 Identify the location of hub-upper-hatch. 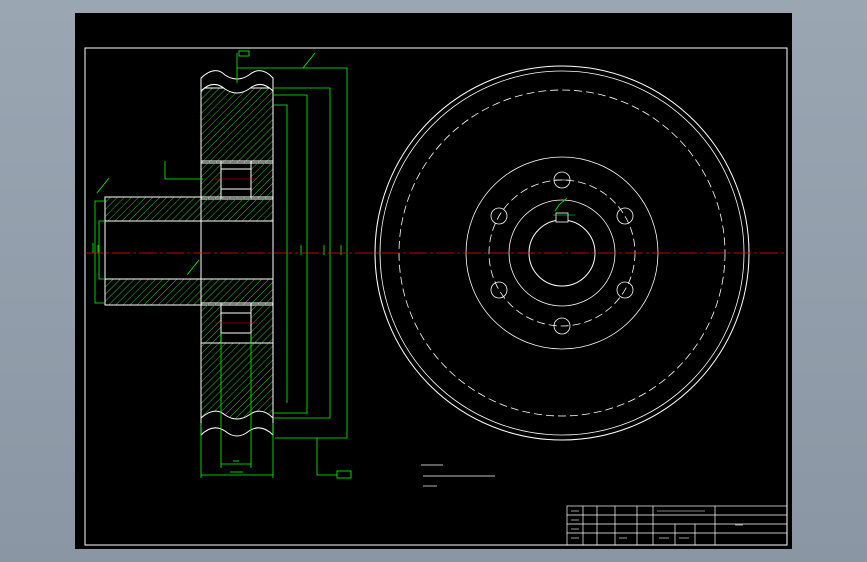
(189, 209).